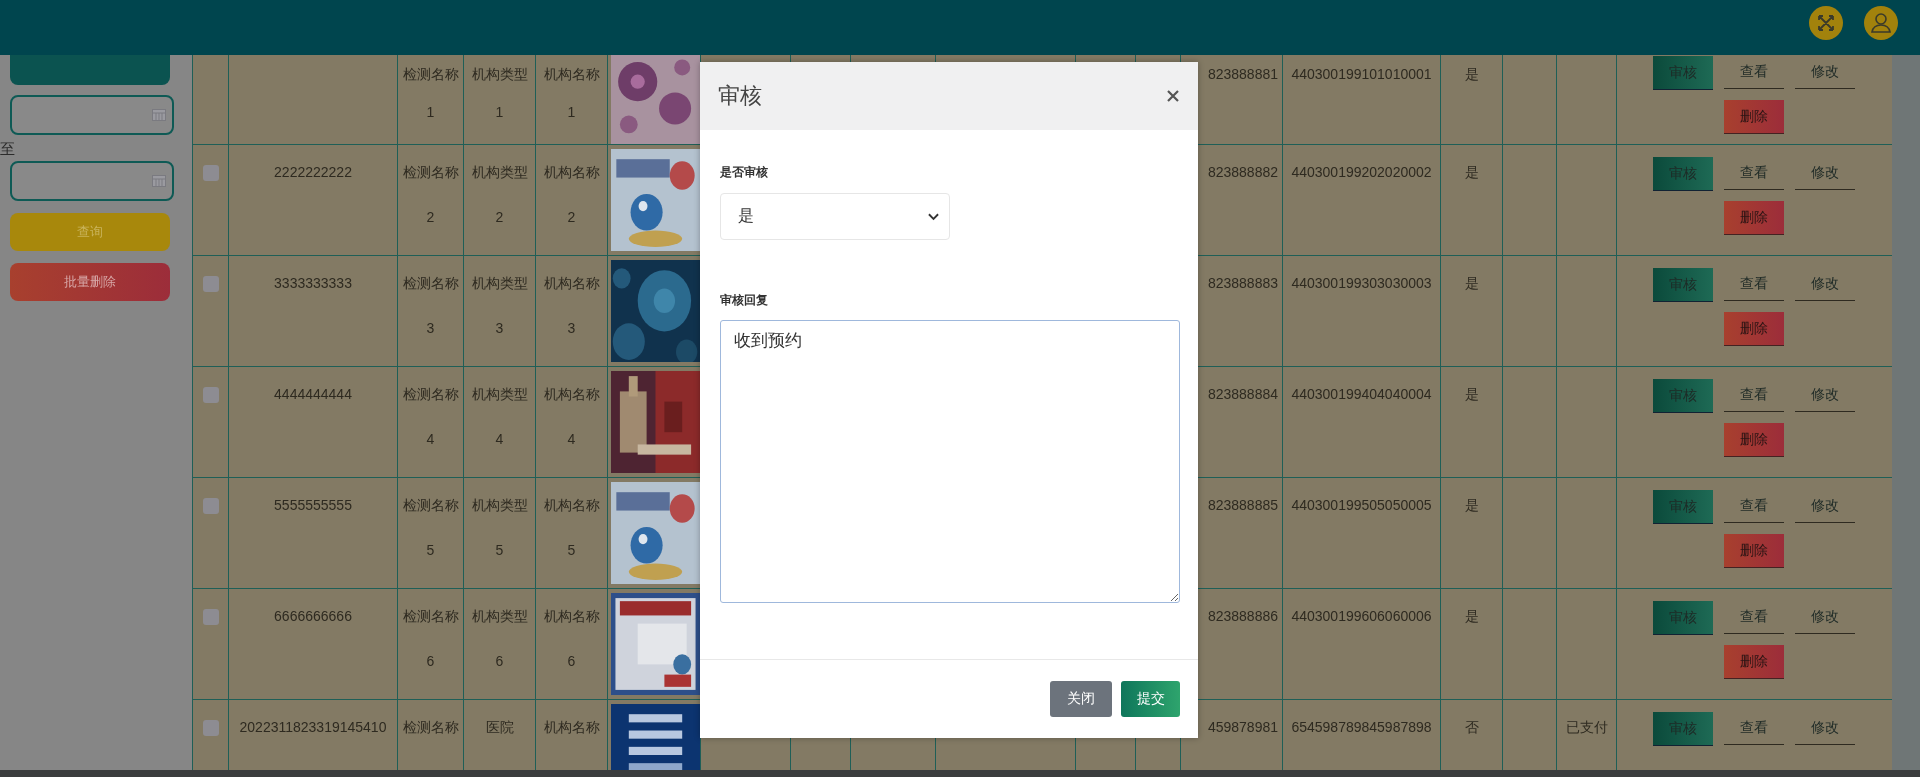 Image resolution: width=1920 pixels, height=777 pixels. I want to click on table-cell: 机构类型2, so click(499, 194).